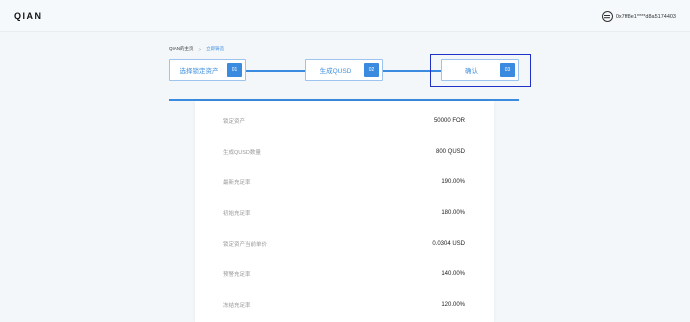  Describe the element at coordinates (28, 16) in the screenshot. I see `logo: QIAN` at that location.